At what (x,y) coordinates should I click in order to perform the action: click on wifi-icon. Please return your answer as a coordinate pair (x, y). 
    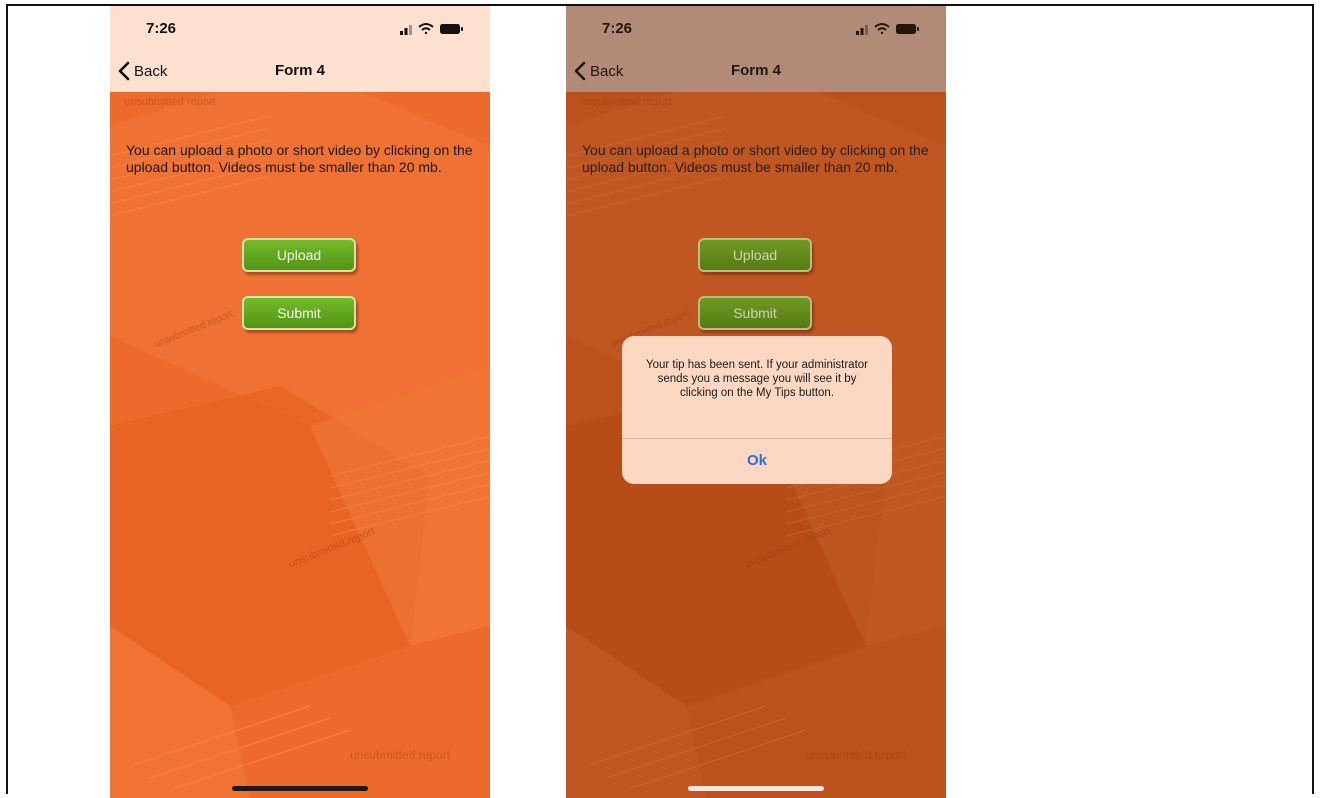
    Looking at the image, I should click on (426, 29).